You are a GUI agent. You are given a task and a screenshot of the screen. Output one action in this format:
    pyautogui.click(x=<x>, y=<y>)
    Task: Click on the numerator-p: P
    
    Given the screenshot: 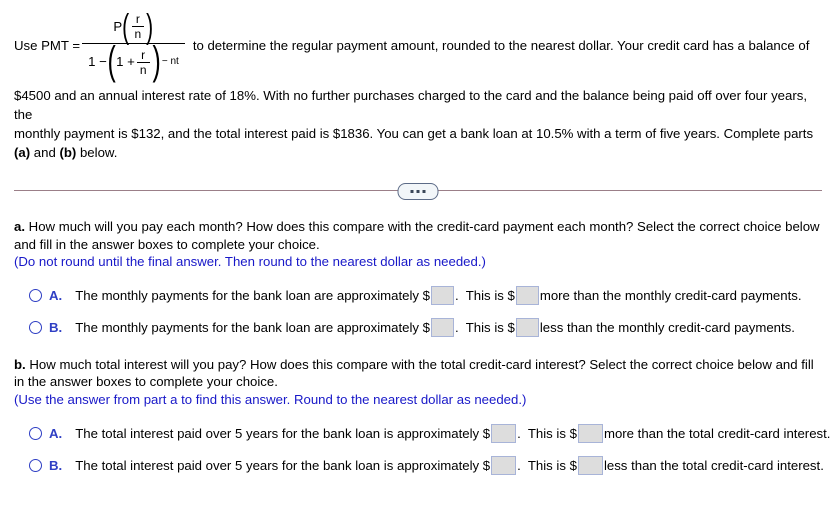 What is the action you would take?
    pyautogui.click(x=118, y=27)
    